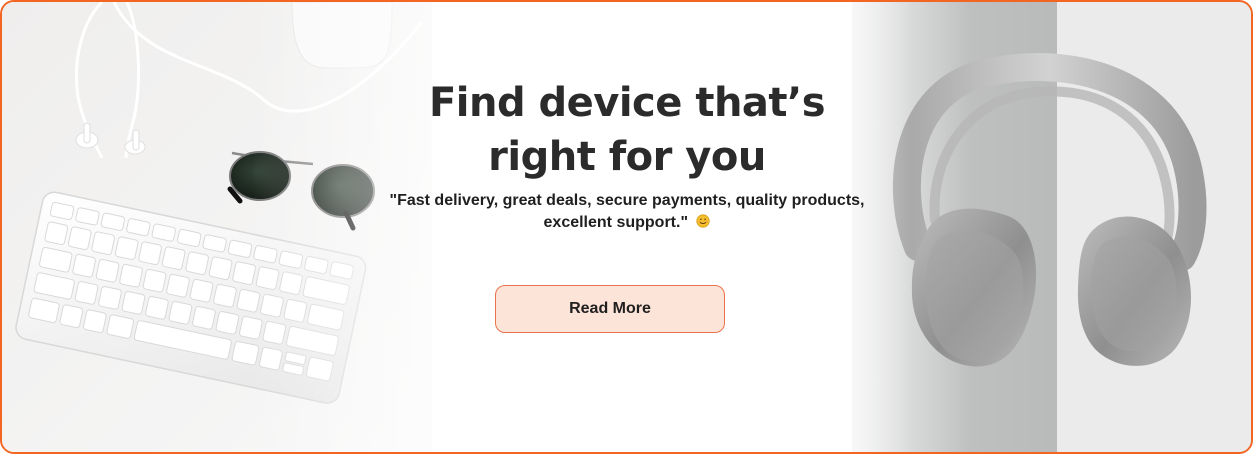 Image resolution: width=1253 pixels, height=454 pixels. I want to click on read-more-button: Read More, so click(610, 309).